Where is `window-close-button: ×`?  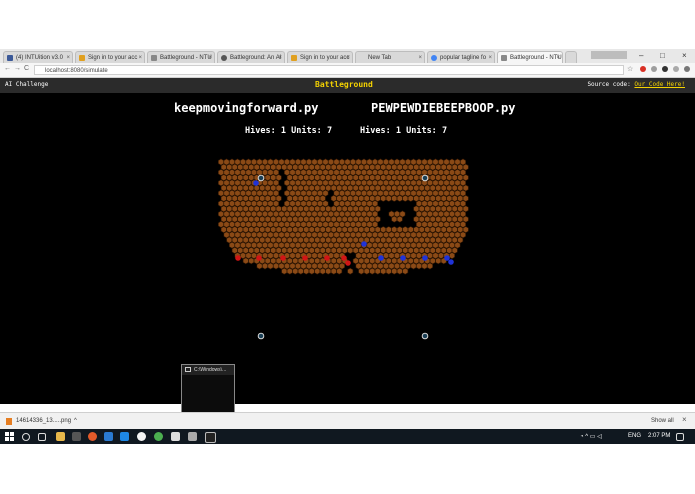
window-close-button: × is located at coordinates (684, 55).